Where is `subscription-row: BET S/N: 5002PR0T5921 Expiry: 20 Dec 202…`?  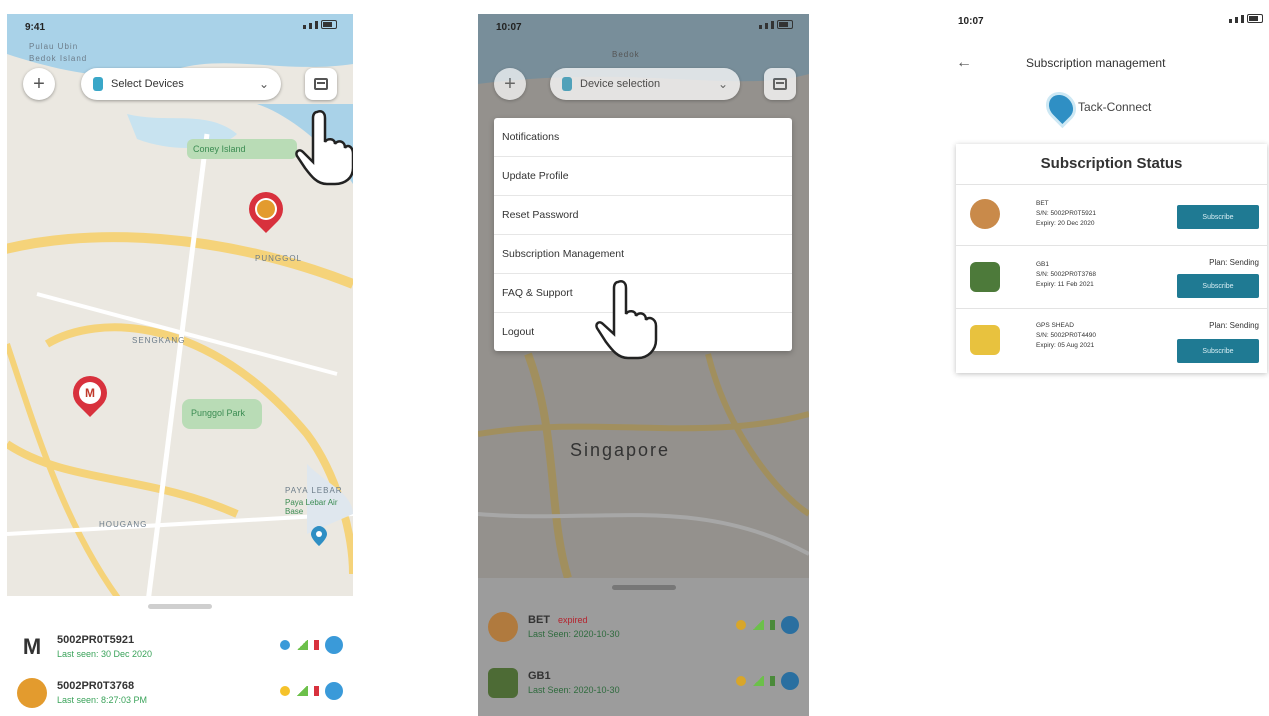 subscription-row: BET S/N: 5002PR0T5921 Expiry: 20 Dec 202… is located at coordinates (1111, 215).